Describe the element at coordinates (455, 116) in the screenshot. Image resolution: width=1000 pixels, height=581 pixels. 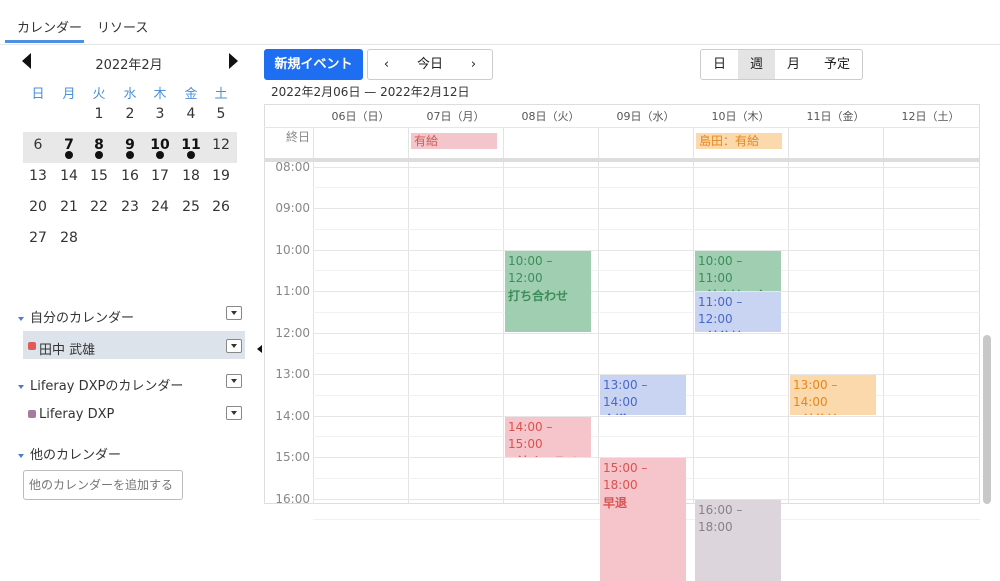
I see `day-column-header: 07日（月）` at that location.